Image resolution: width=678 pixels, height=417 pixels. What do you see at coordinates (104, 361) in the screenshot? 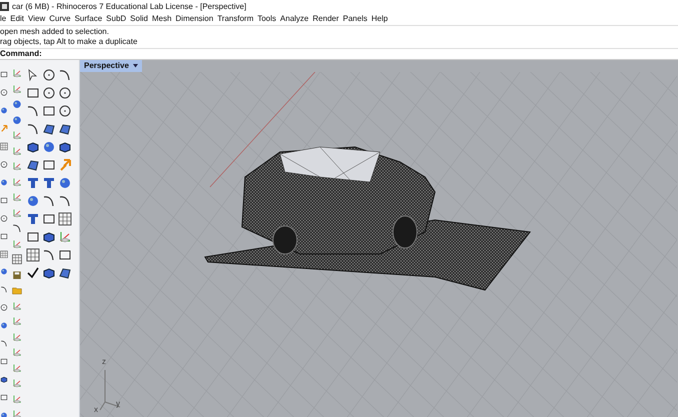
I see `axis-label: z` at bounding box center [104, 361].